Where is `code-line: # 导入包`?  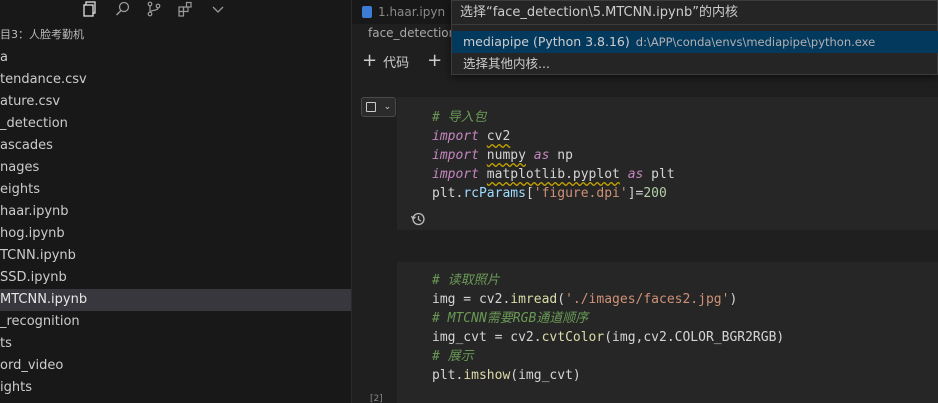
code-line: # 导入包 is located at coordinates (553, 117).